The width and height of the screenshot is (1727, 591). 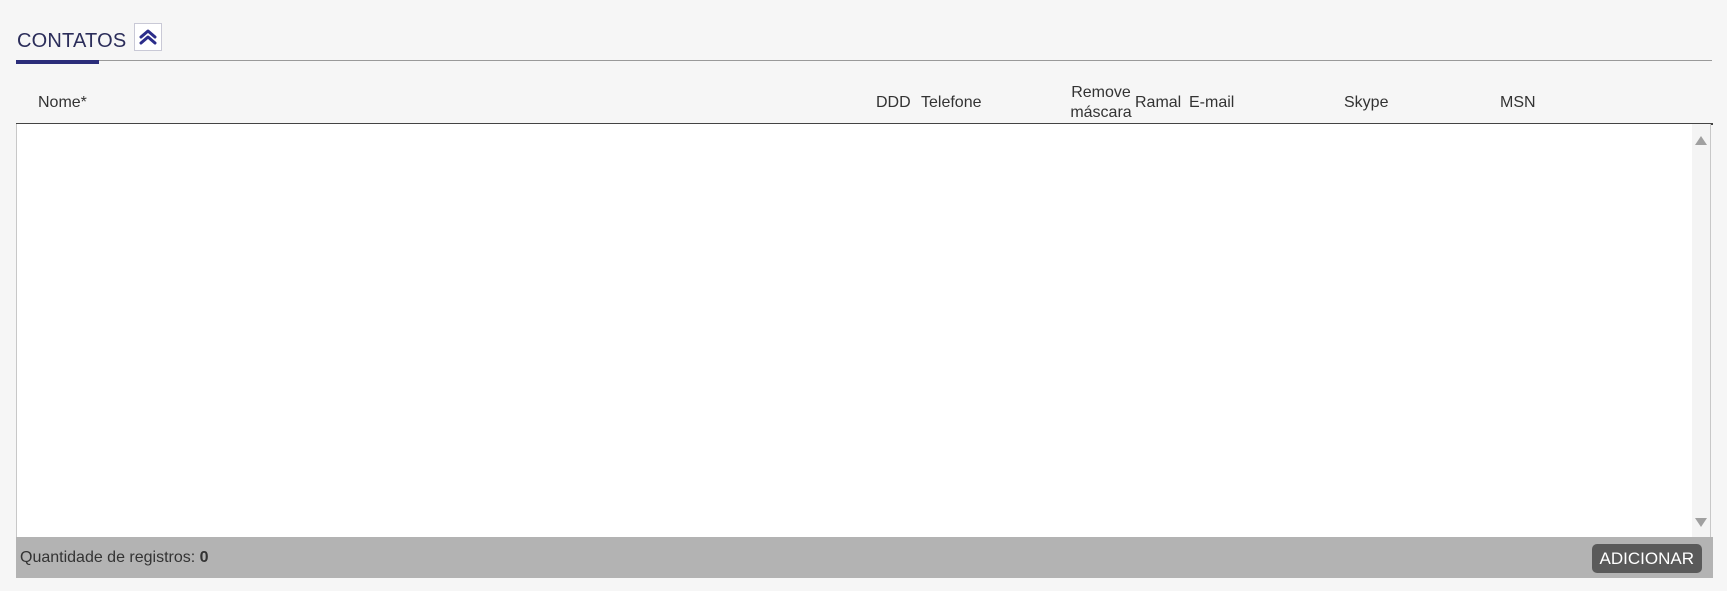 I want to click on column-header-ramal: Ramal, so click(x=1158, y=103).